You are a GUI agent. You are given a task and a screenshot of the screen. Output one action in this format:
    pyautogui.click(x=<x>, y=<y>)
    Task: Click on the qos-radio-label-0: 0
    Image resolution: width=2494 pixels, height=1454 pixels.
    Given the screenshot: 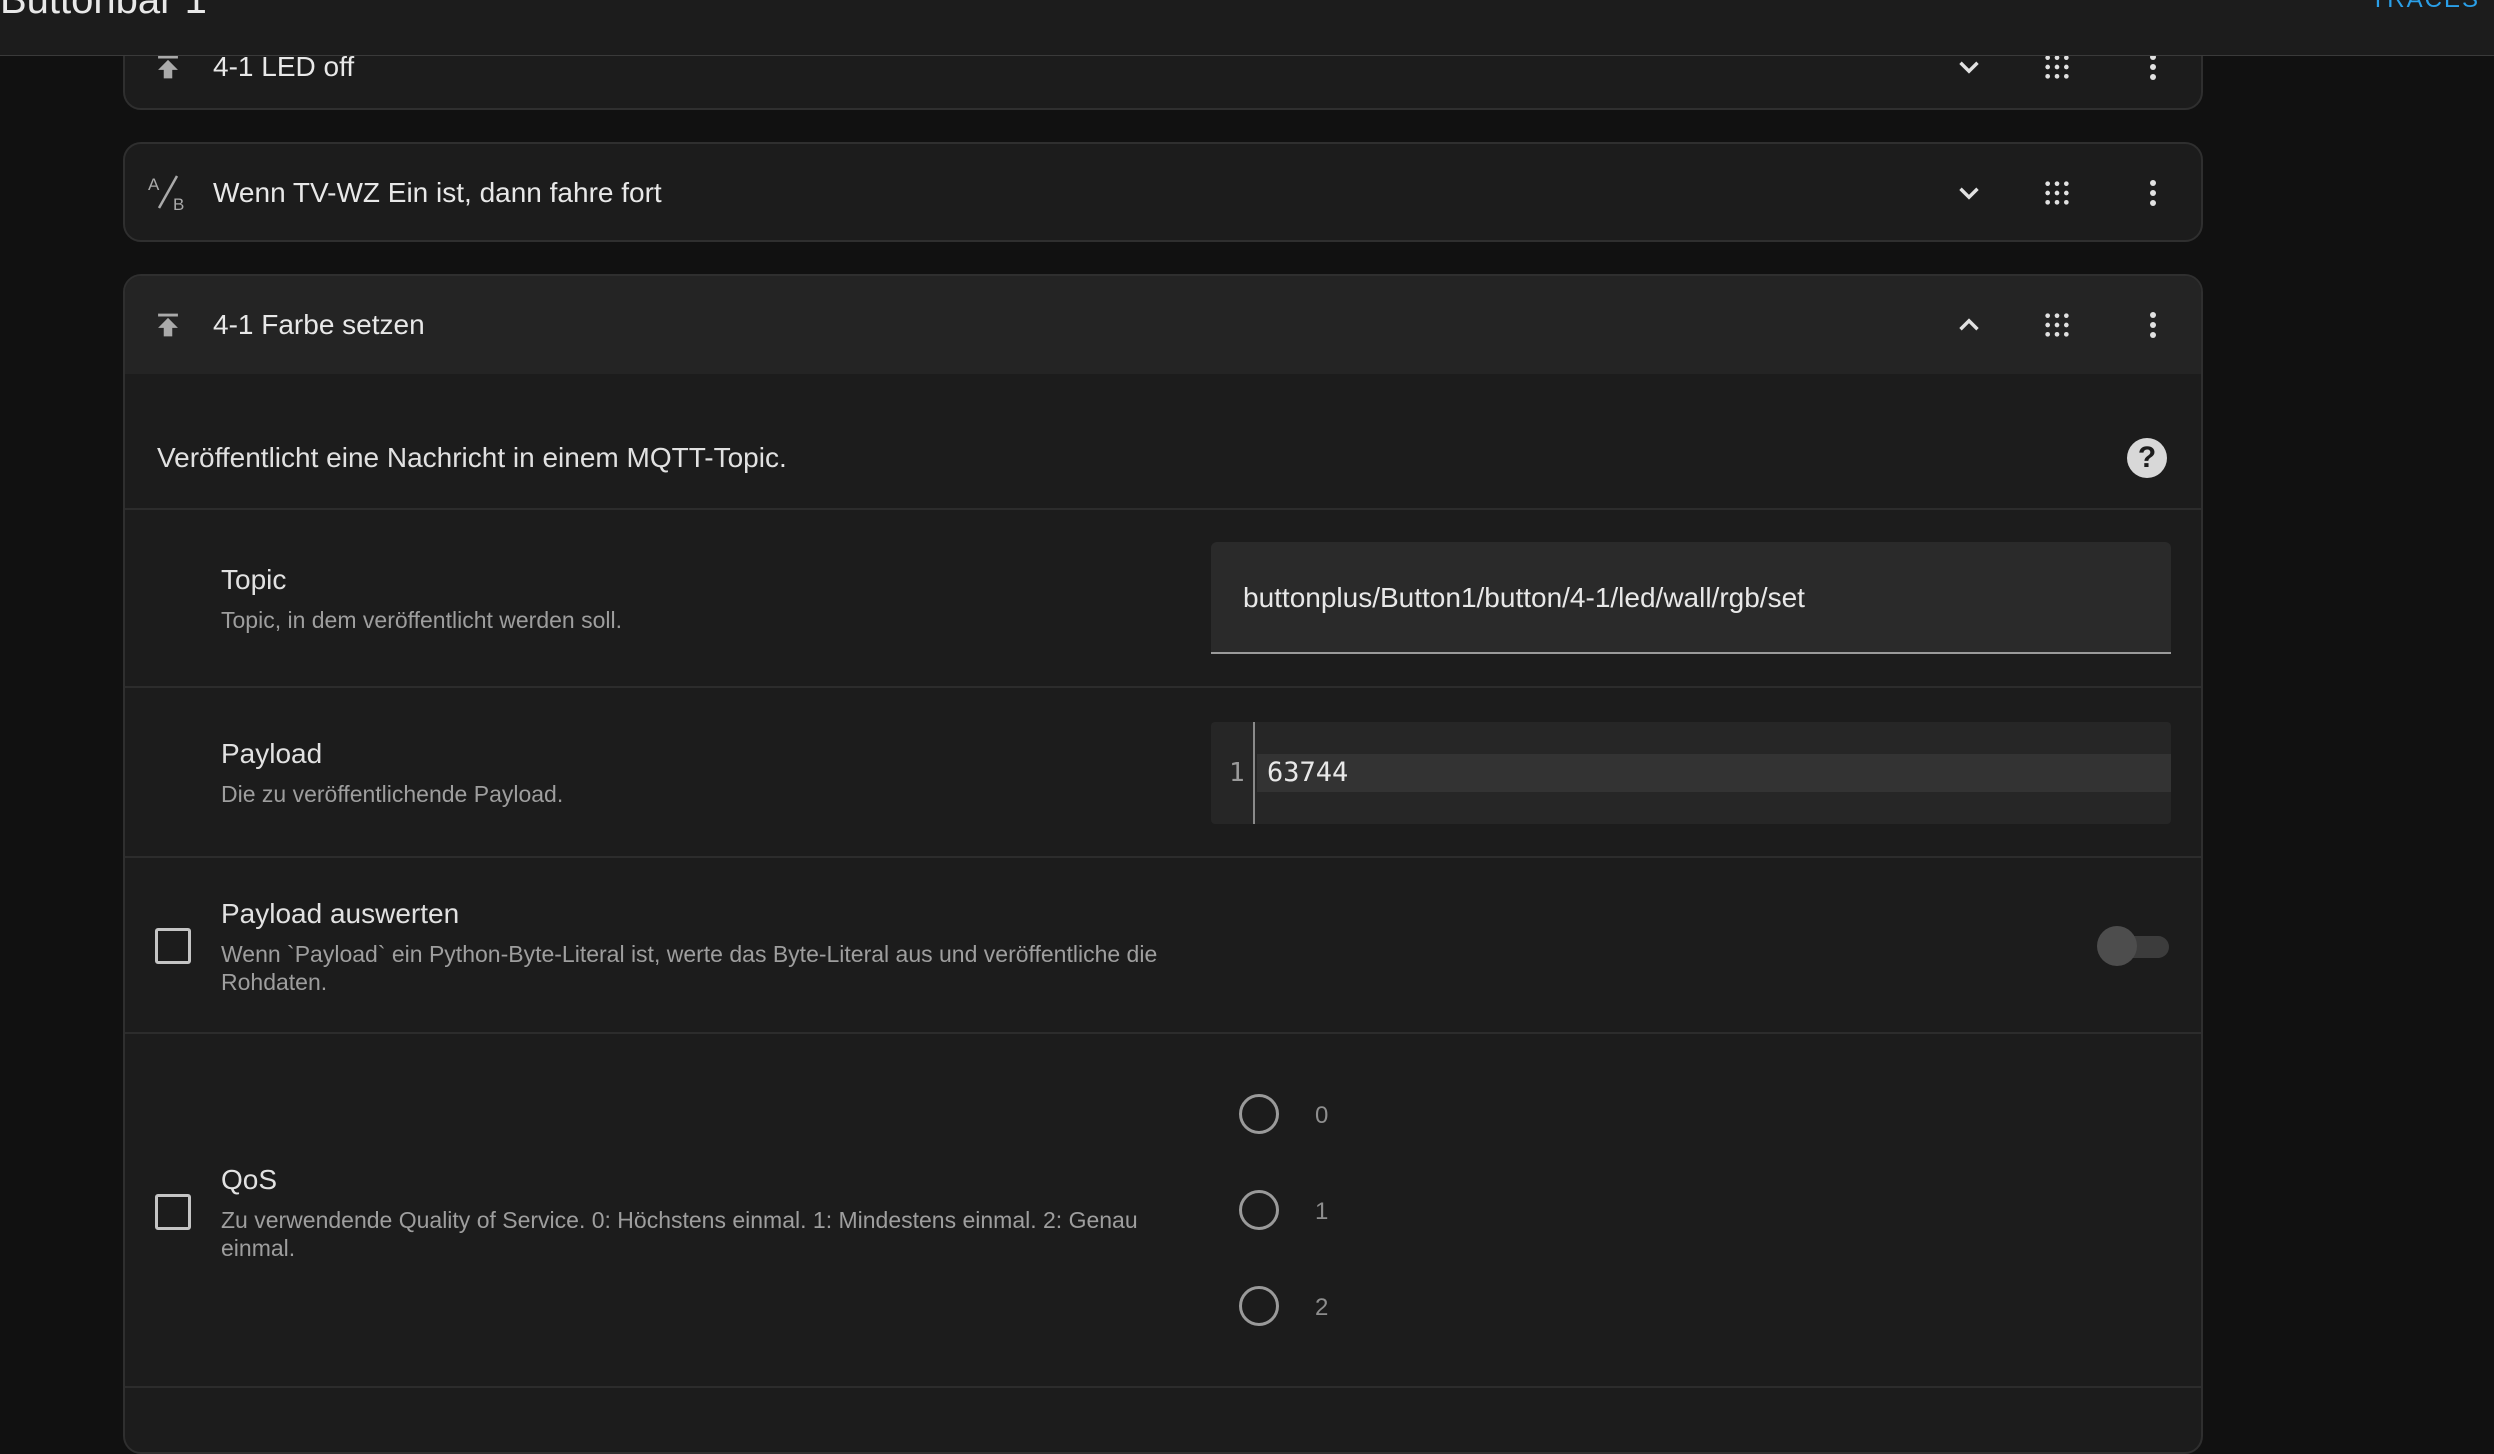 What is the action you would take?
    pyautogui.click(x=1322, y=1115)
    